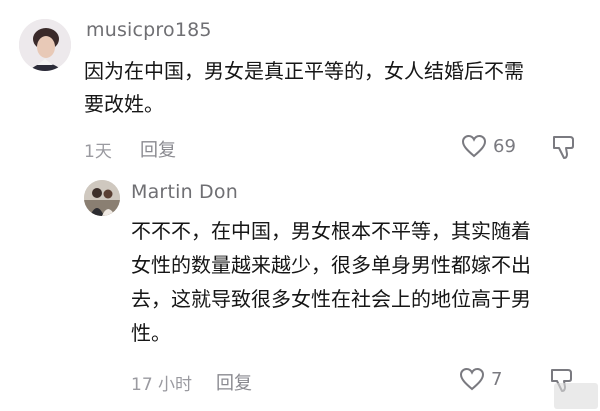 This screenshot has width=600, height=411. Describe the element at coordinates (149, 30) in the screenshot. I see `comment-username: musicpro185` at that location.